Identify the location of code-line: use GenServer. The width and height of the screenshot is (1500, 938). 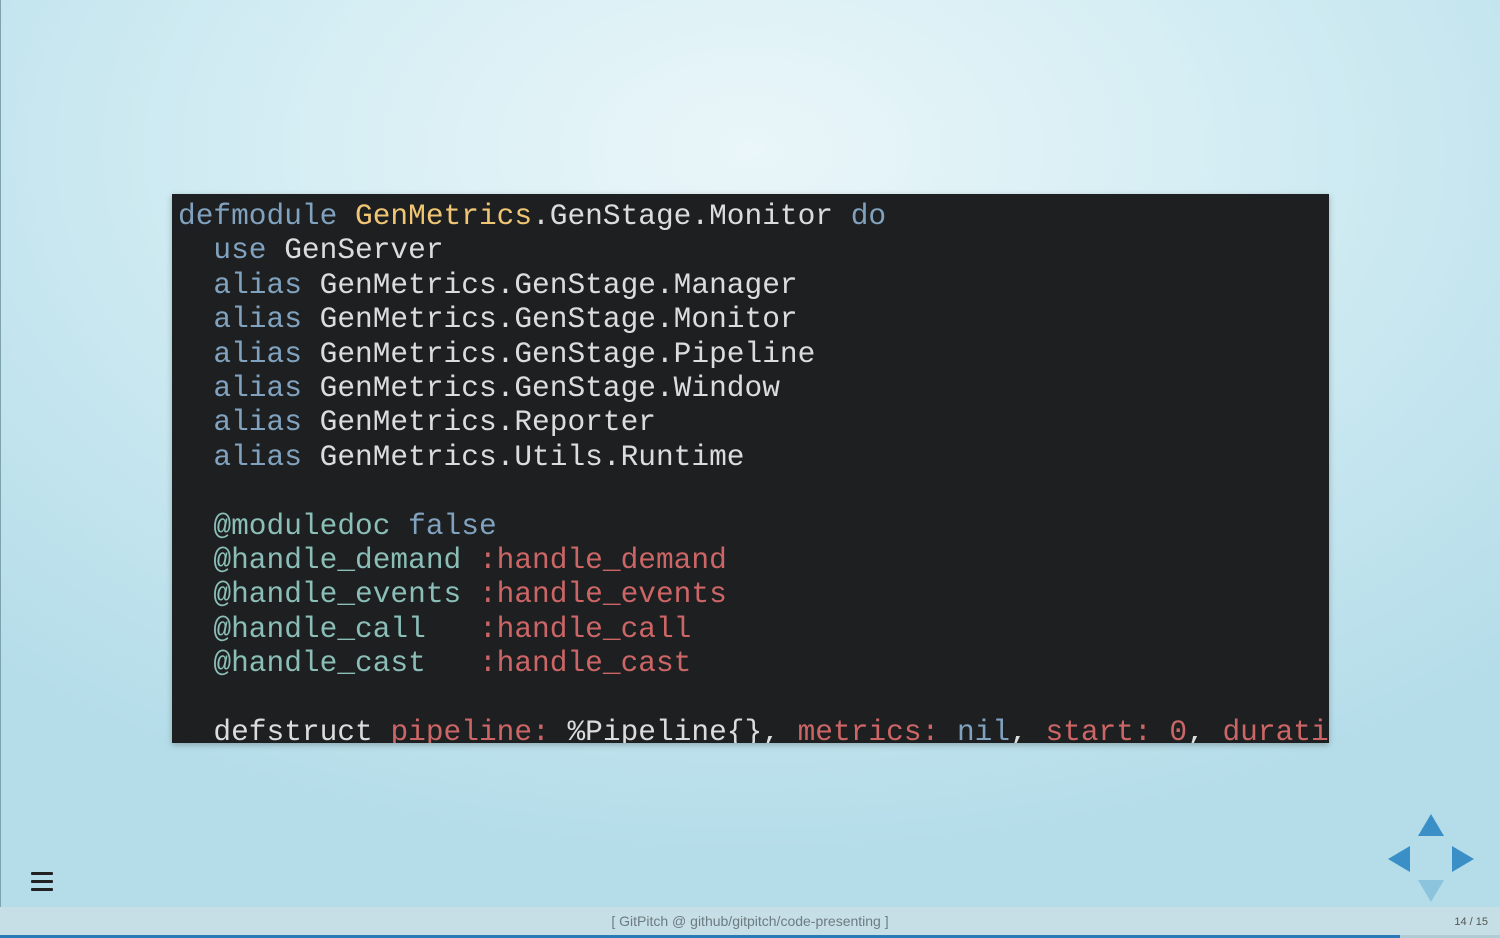
(753, 250).